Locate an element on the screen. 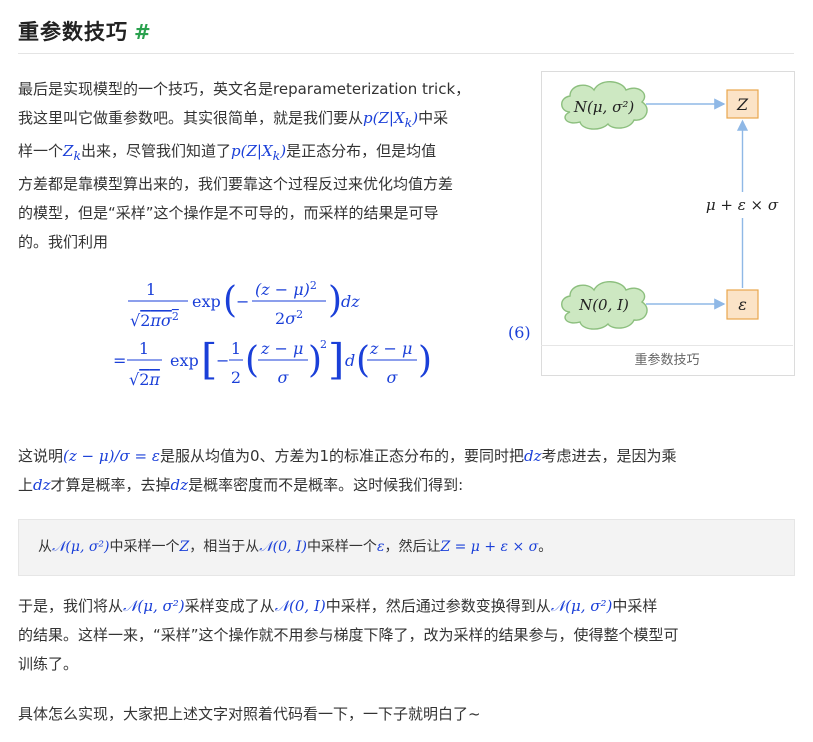 This screenshot has height=742, width=813. math-zk: Zk is located at coordinates (72, 152).